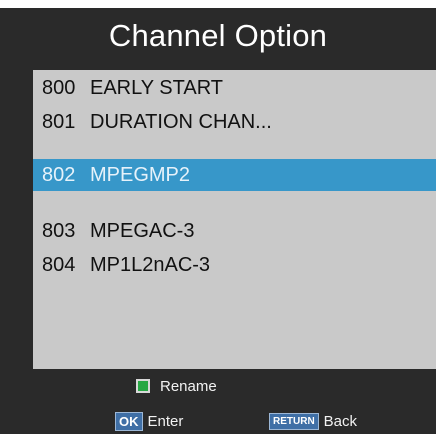 Image resolution: width=447 pixels, height=434 pixels. What do you see at coordinates (150, 264) in the screenshot?
I see `channel-name: MP1L2nAC-3` at bounding box center [150, 264].